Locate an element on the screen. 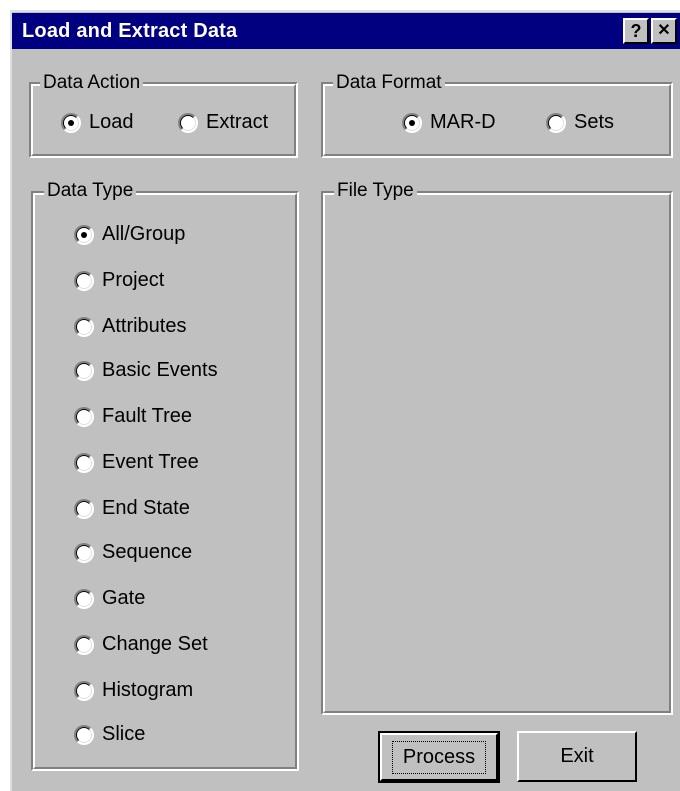 The height and width of the screenshot is (791, 680). radio-label: Basic Events is located at coordinates (160, 370).